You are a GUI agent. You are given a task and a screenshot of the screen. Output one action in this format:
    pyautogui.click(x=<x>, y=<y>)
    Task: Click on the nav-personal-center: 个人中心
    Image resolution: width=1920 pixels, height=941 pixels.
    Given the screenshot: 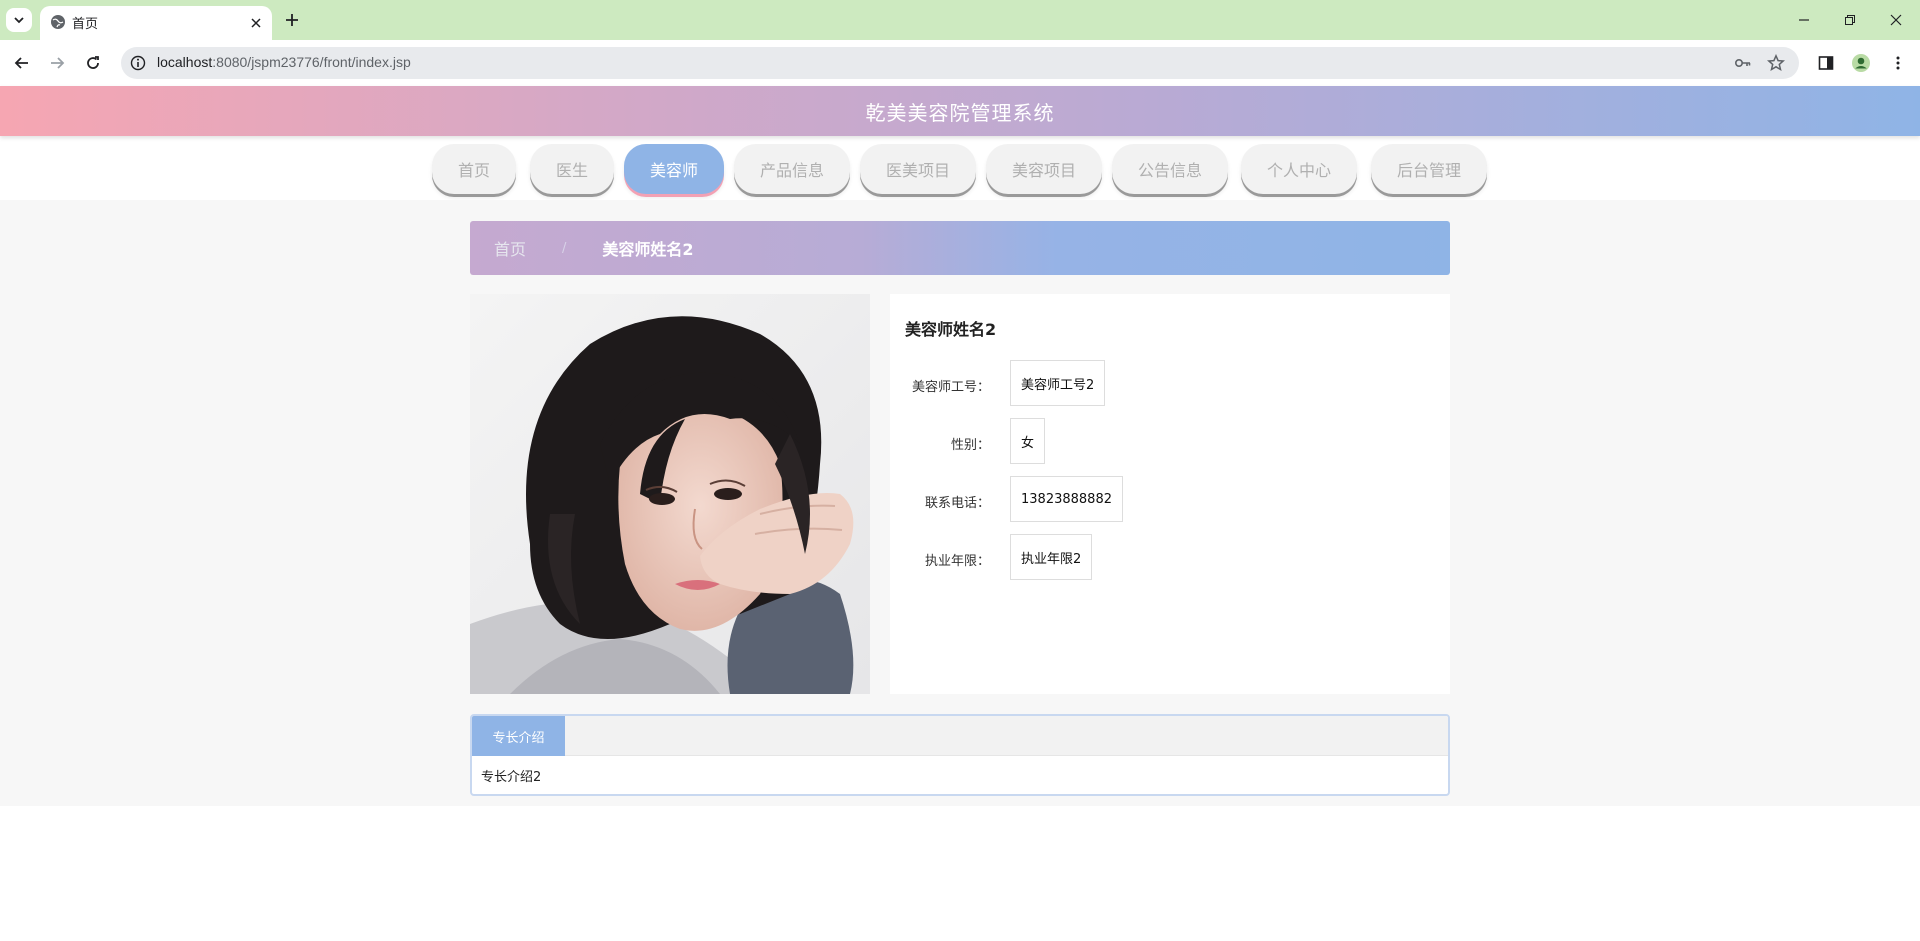 What is the action you would take?
    pyautogui.click(x=1299, y=169)
    